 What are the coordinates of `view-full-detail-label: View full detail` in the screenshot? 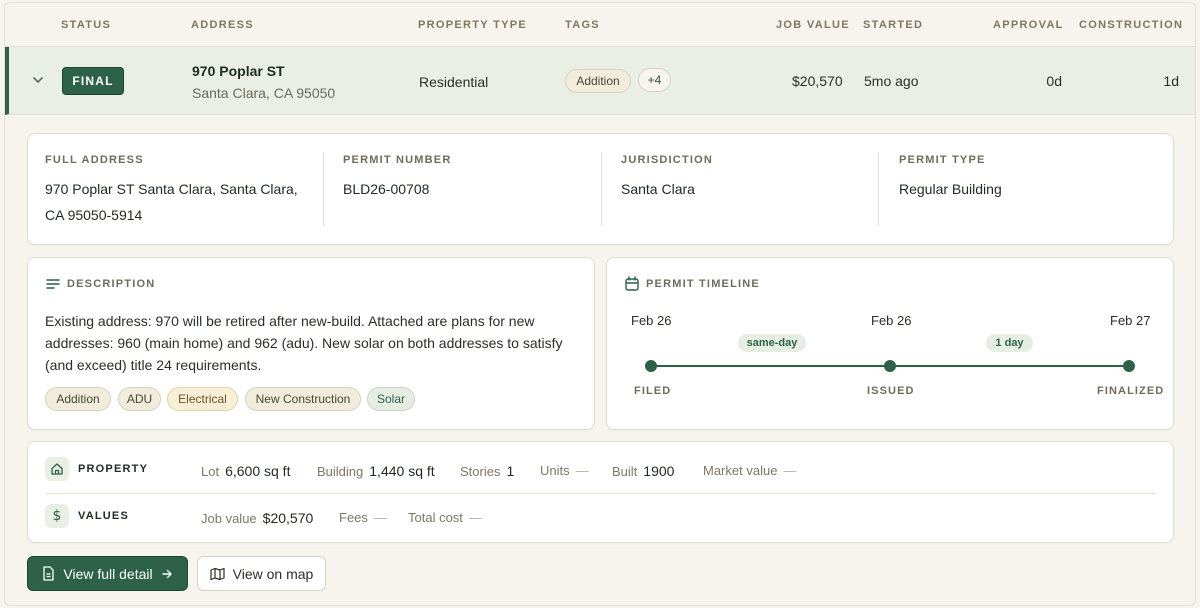 It's located at (108, 573).